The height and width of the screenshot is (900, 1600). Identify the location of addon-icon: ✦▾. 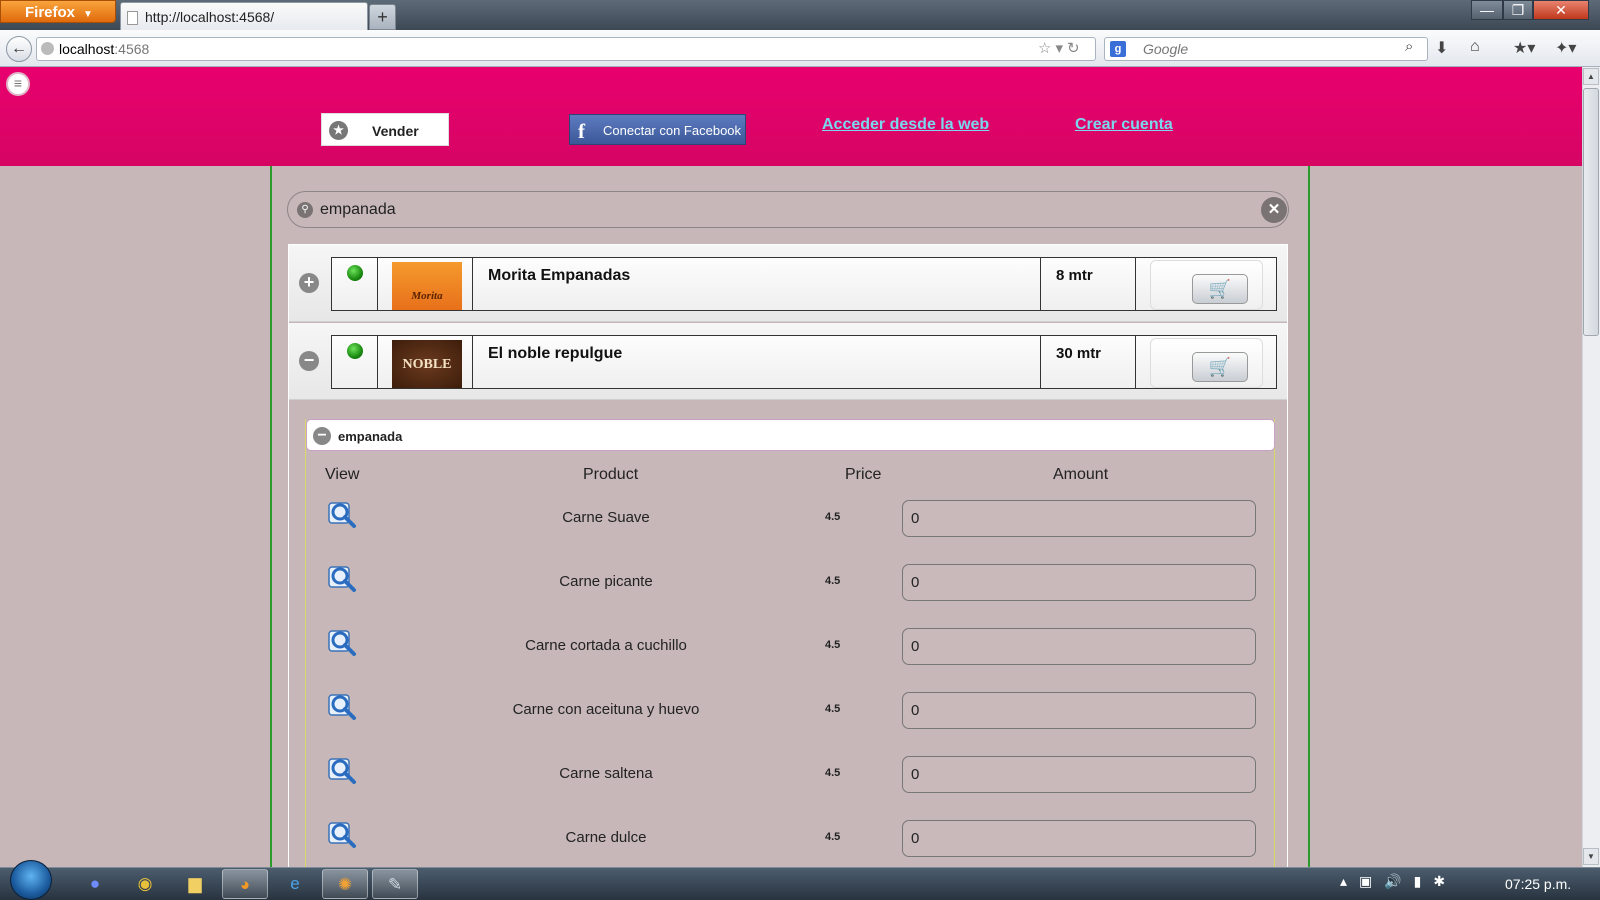
(1565, 48).